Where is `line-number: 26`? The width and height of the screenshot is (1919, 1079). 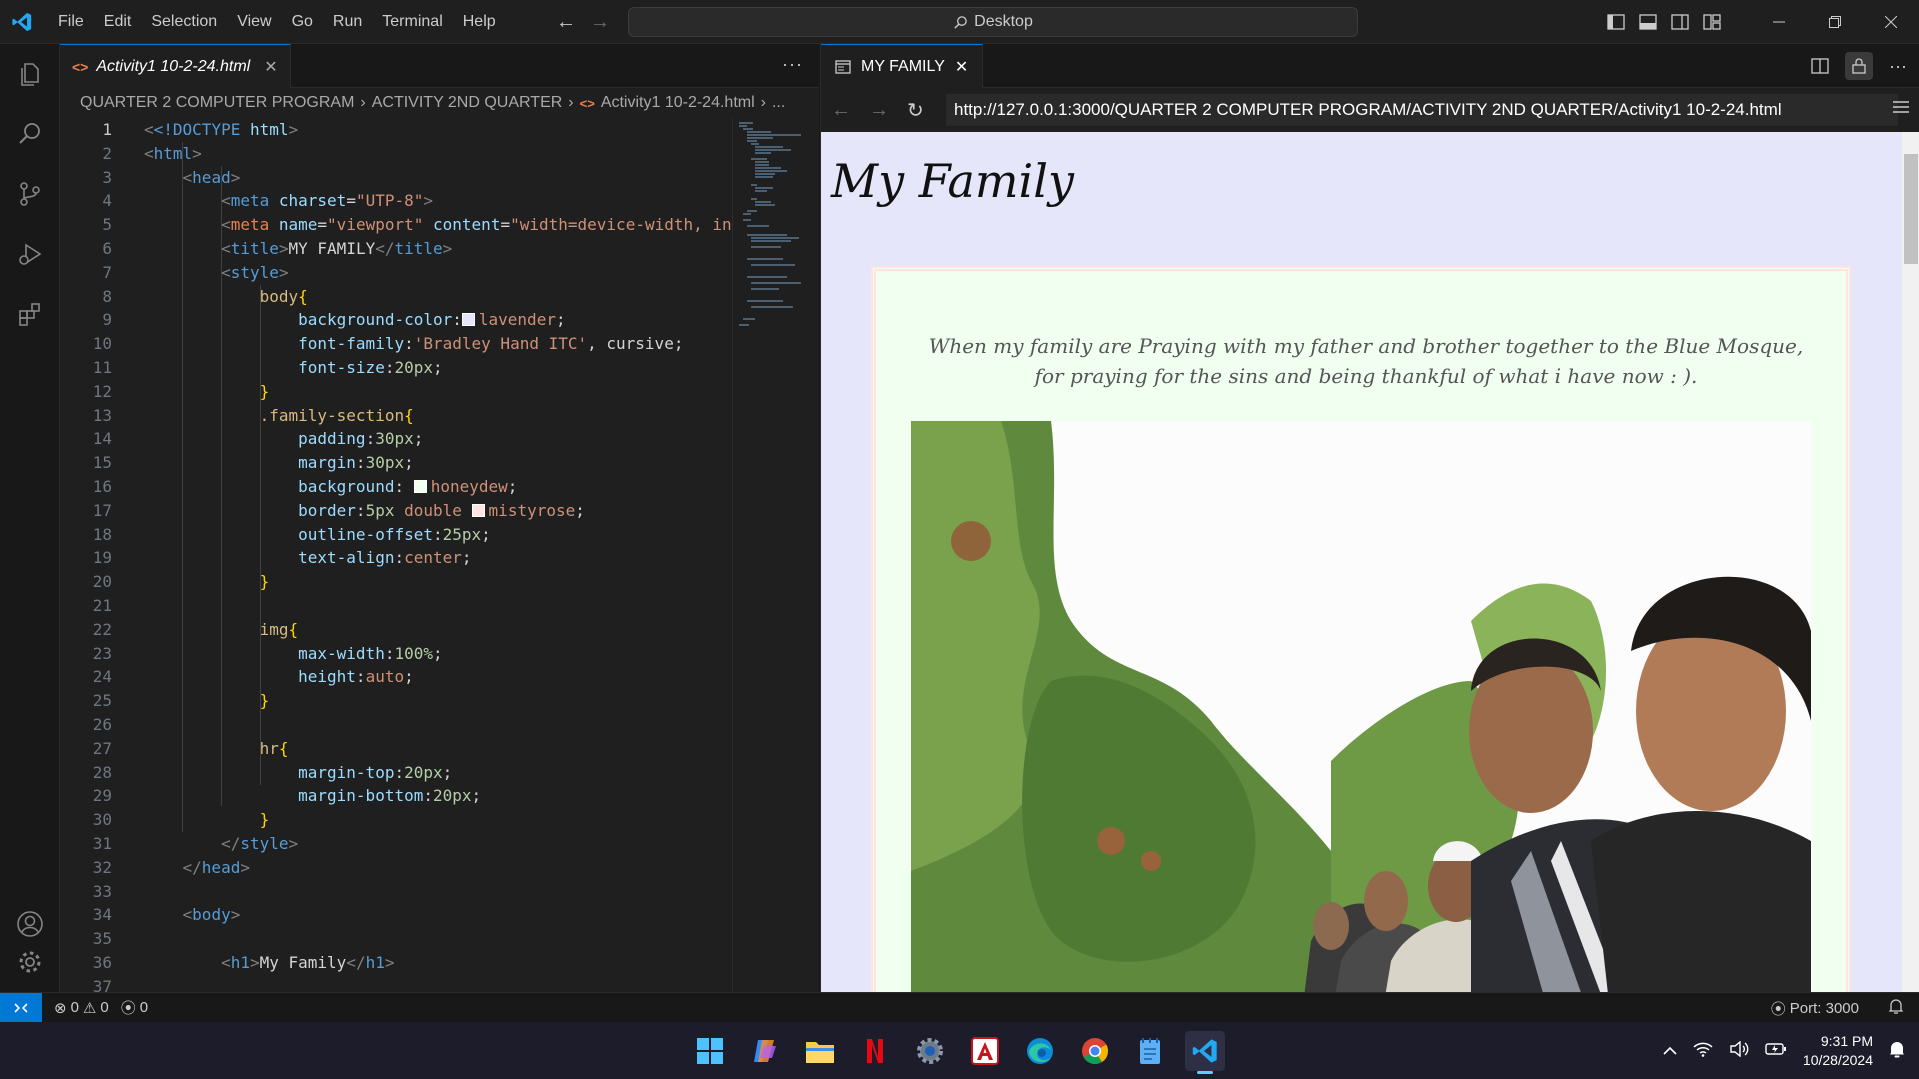
line-number: 26 is located at coordinates (102, 724).